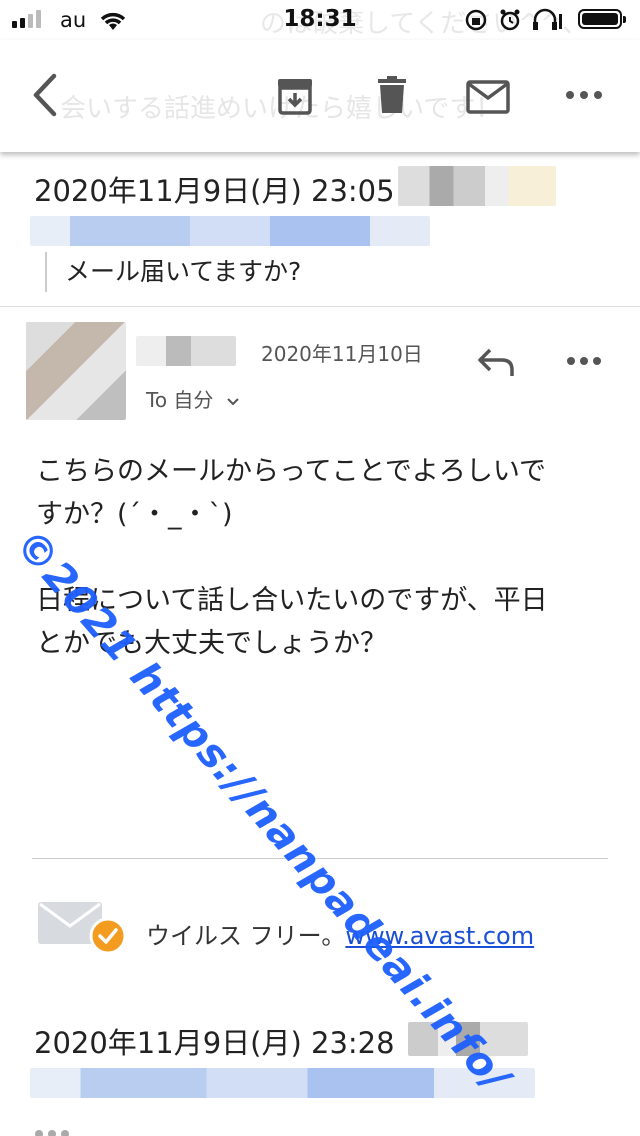  I want to click on headphones-icon, so click(547, 19).